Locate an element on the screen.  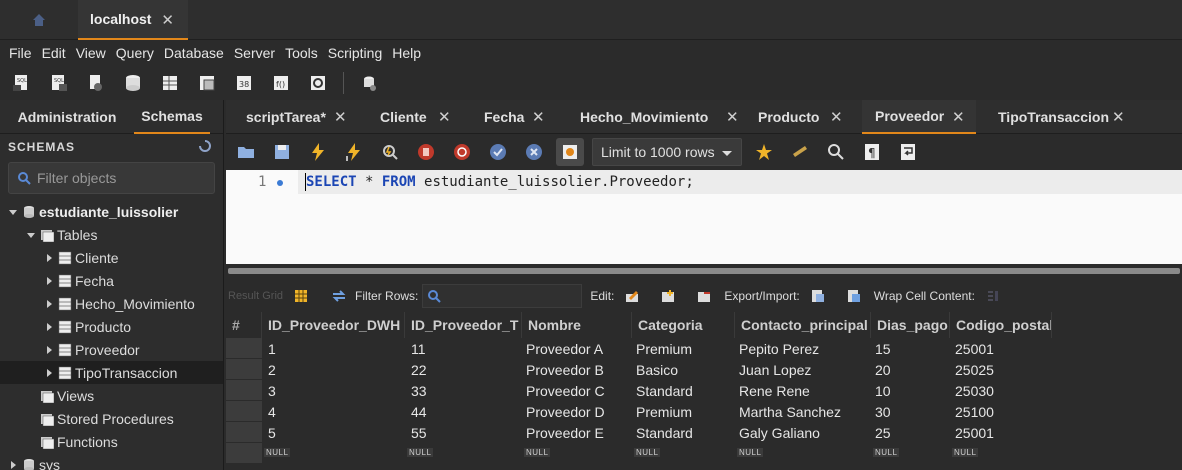
refresh-button is located at coordinates (339, 296).